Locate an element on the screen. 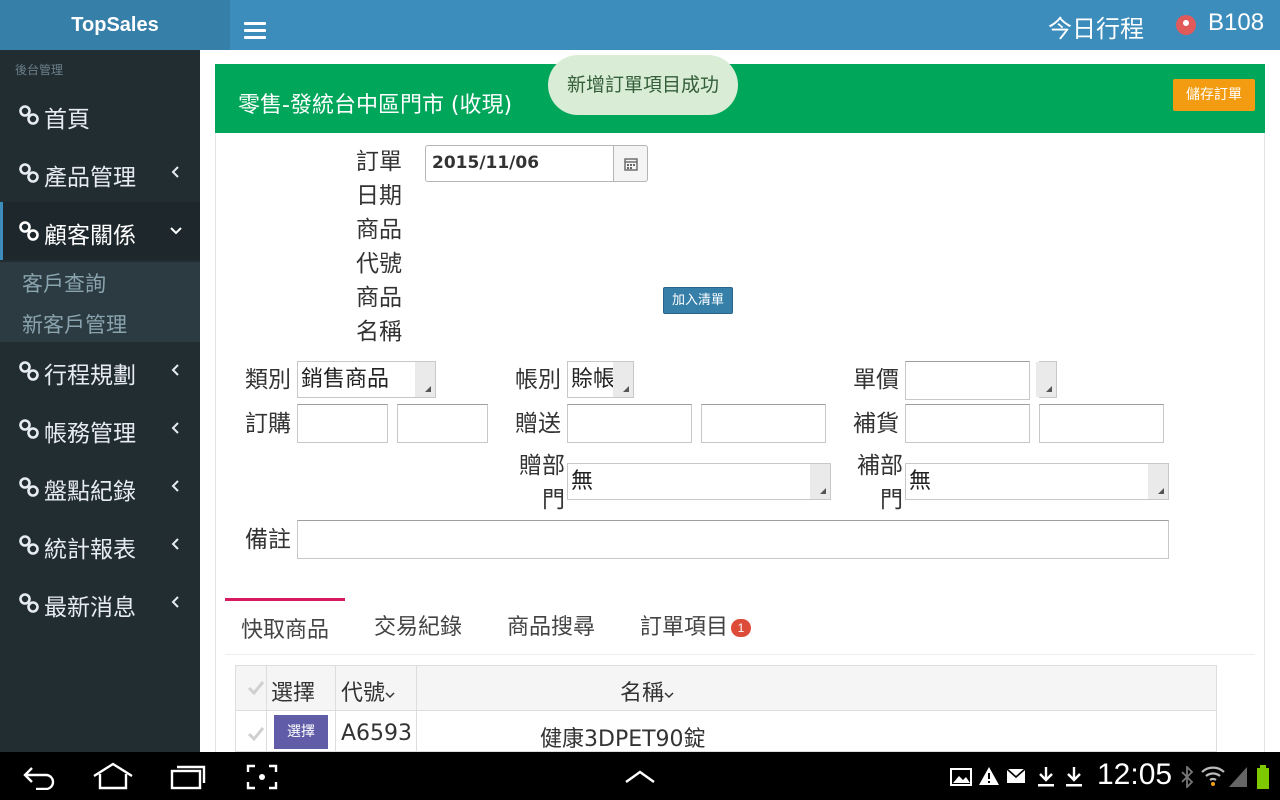 This screenshot has width=1280, height=800. user-name: B108 is located at coordinates (1236, 23).